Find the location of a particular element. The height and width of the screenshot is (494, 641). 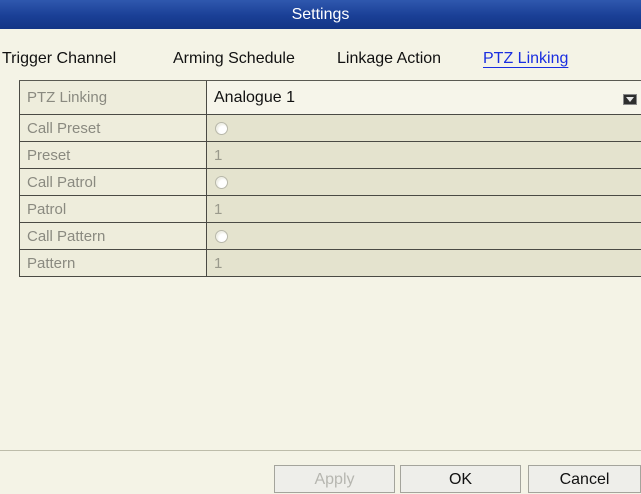

tab-arming-schedule: Arming Schedule is located at coordinates (234, 59).